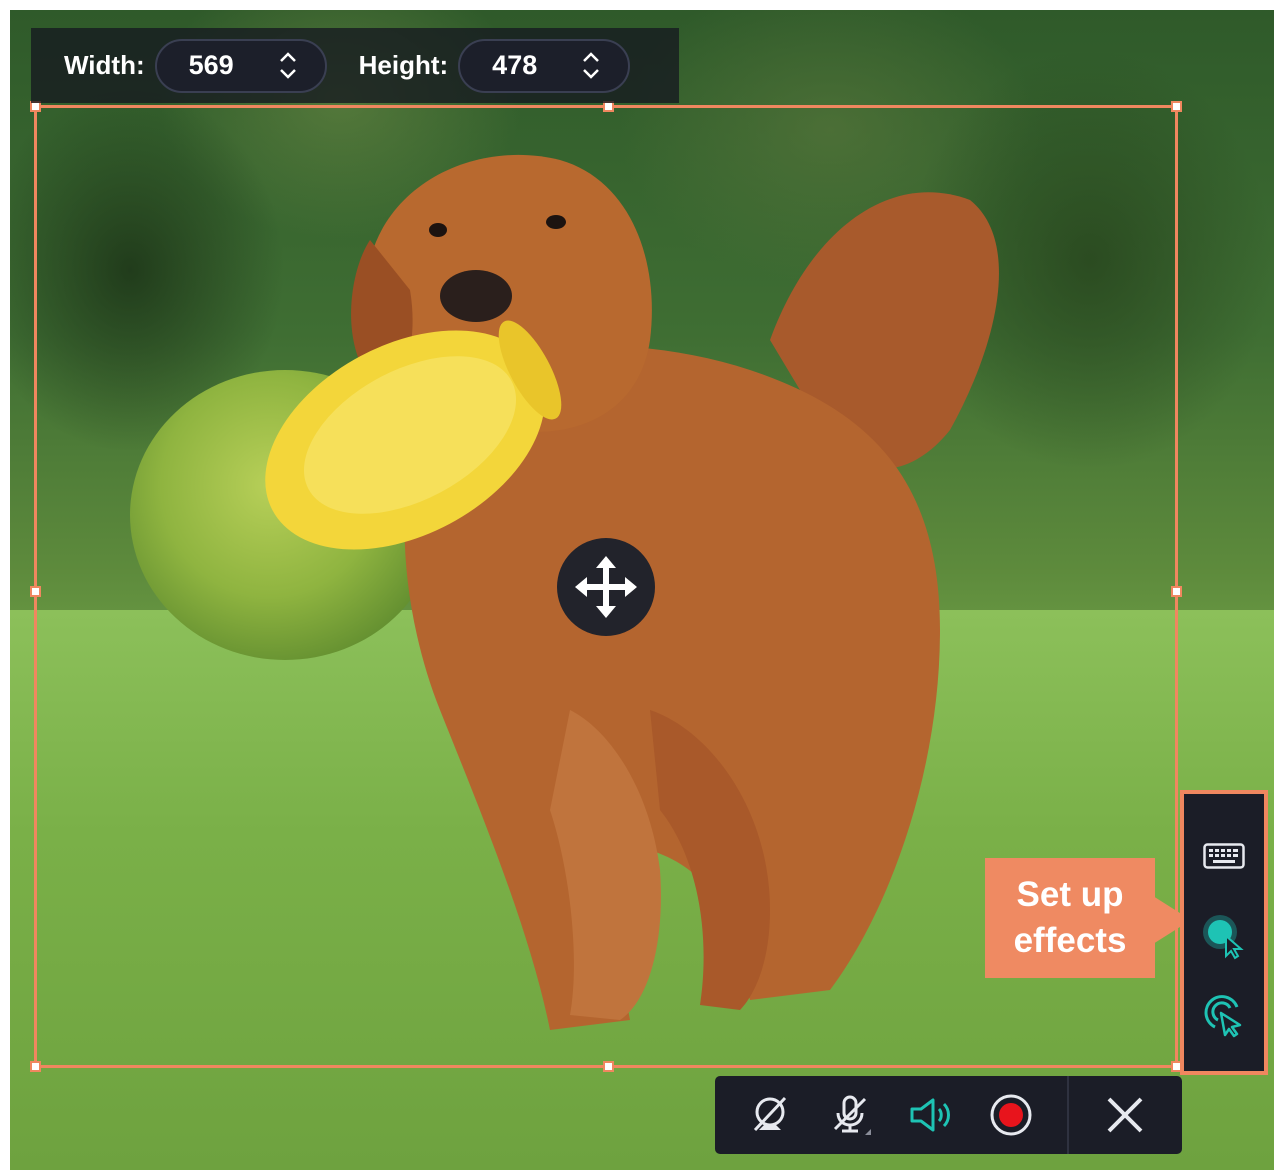 Image resolution: width=1274 pixels, height=1170 pixels. I want to click on effects-panel, so click(1224, 932).